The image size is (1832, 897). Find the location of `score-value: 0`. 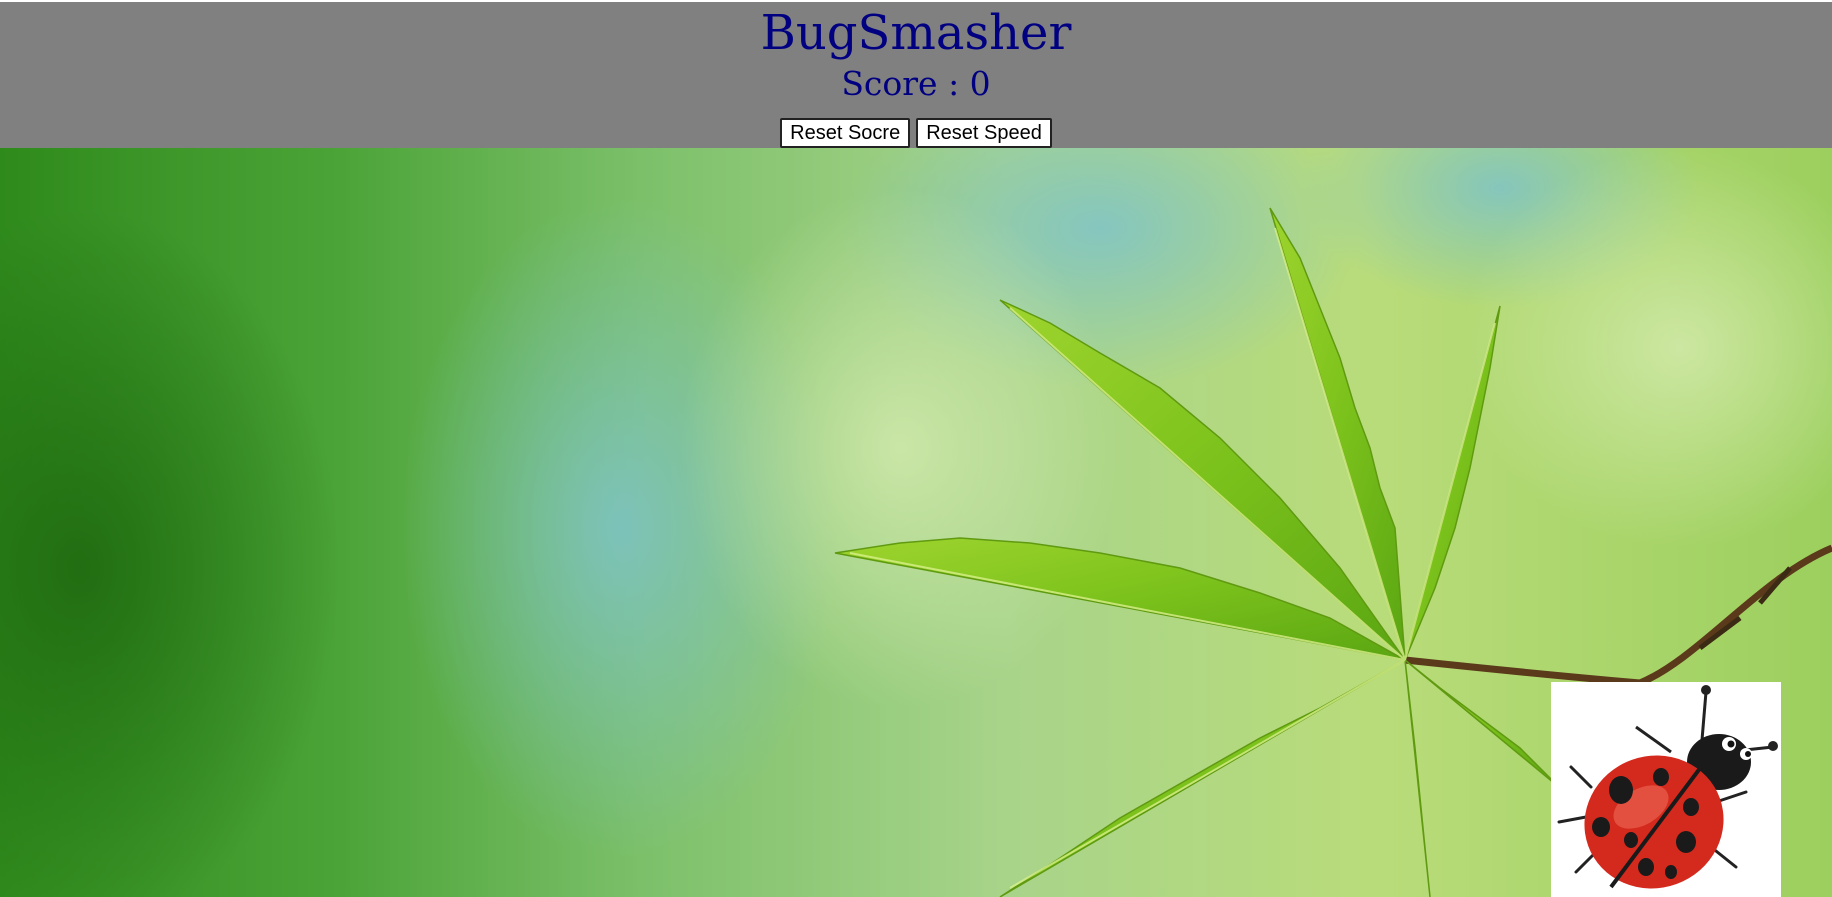

score-value: 0 is located at coordinates (980, 83).